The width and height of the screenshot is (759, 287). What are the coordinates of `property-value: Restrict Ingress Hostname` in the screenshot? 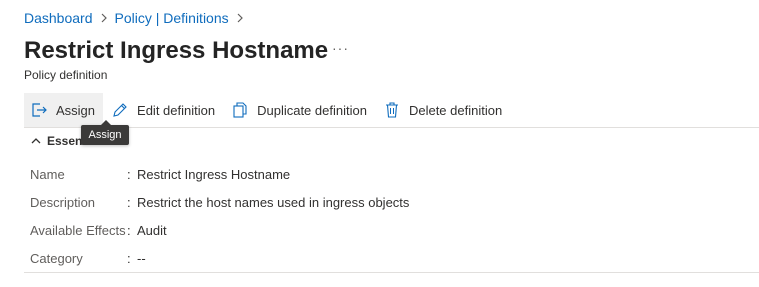 It's located at (214, 174).